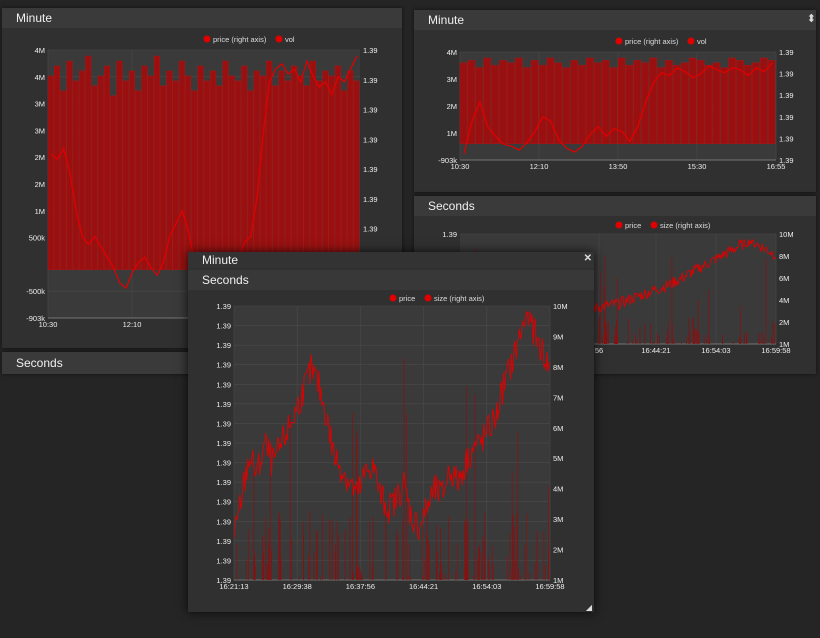 The height and width of the screenshot is (638, 820). I want to click on legend-label: price (right axis), so click(240, 39).